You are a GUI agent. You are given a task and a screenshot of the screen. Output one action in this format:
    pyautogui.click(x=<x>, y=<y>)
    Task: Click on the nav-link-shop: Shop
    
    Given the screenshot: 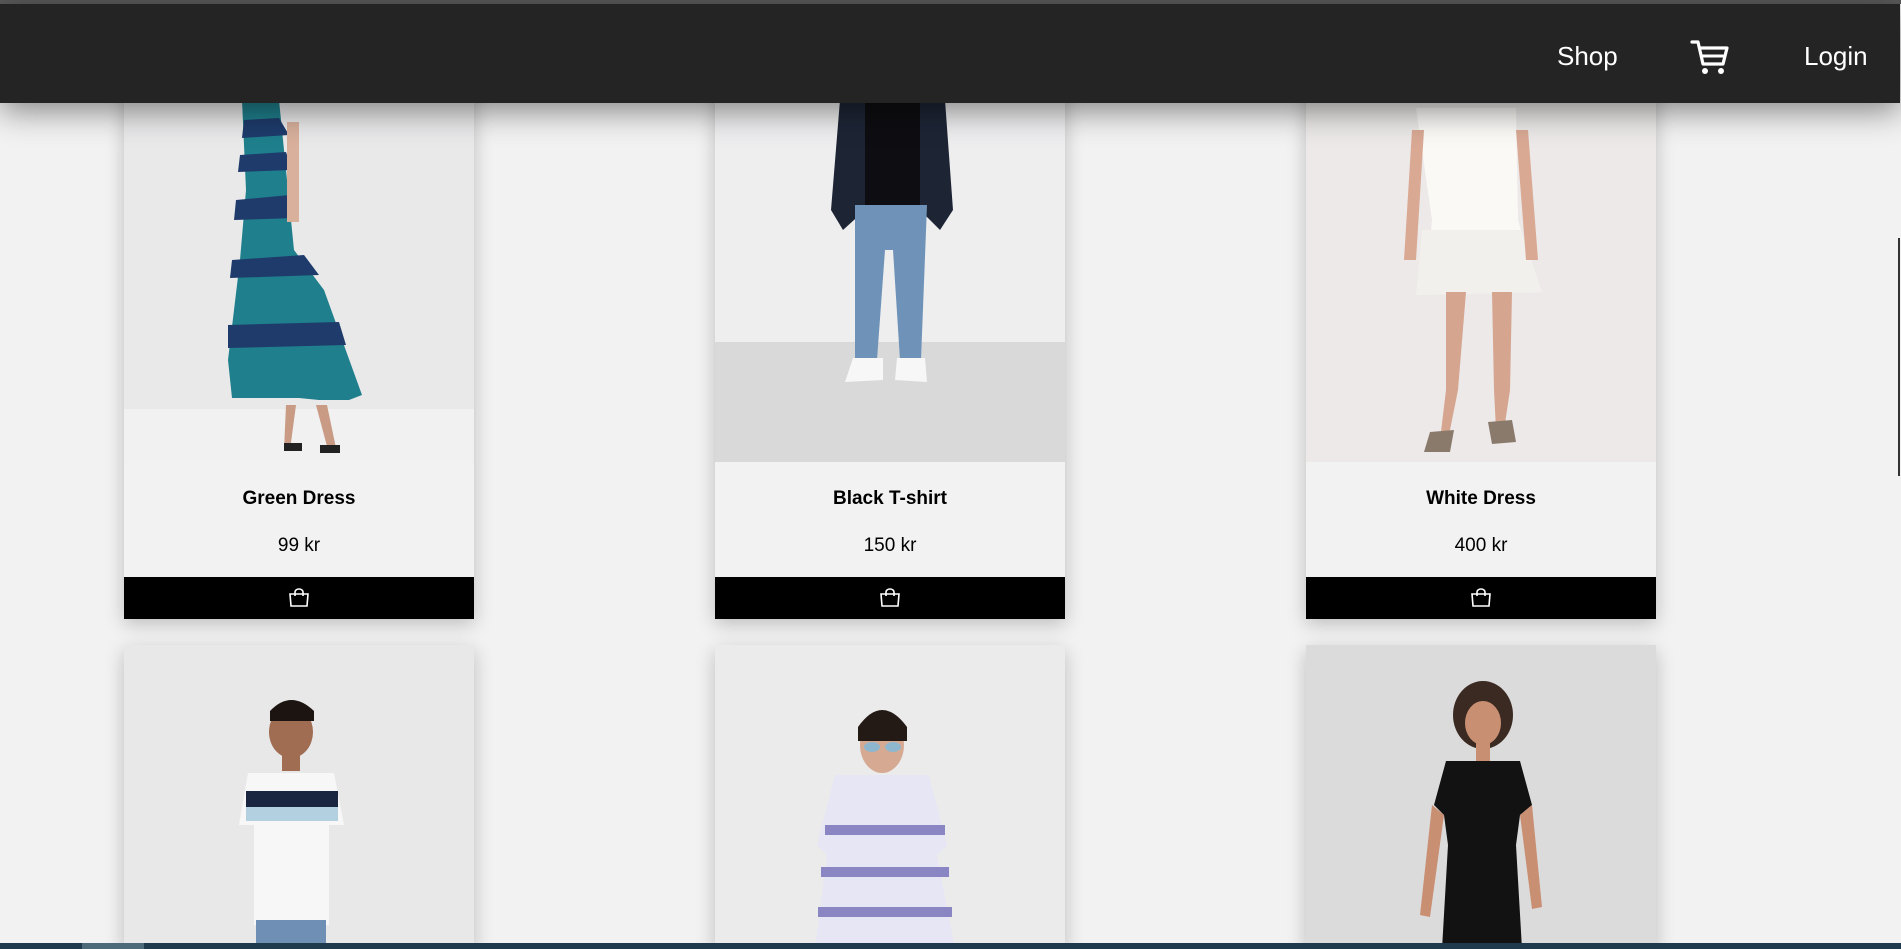 What is the action you would take?
    pyautogui.click(x=1587, y=56)
    